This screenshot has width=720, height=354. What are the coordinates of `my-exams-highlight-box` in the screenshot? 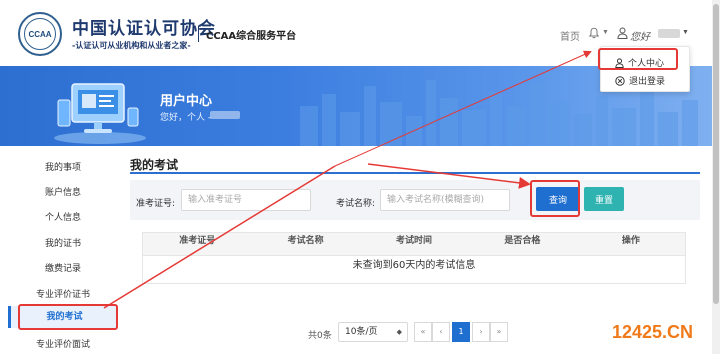 It's located at (68, 317).